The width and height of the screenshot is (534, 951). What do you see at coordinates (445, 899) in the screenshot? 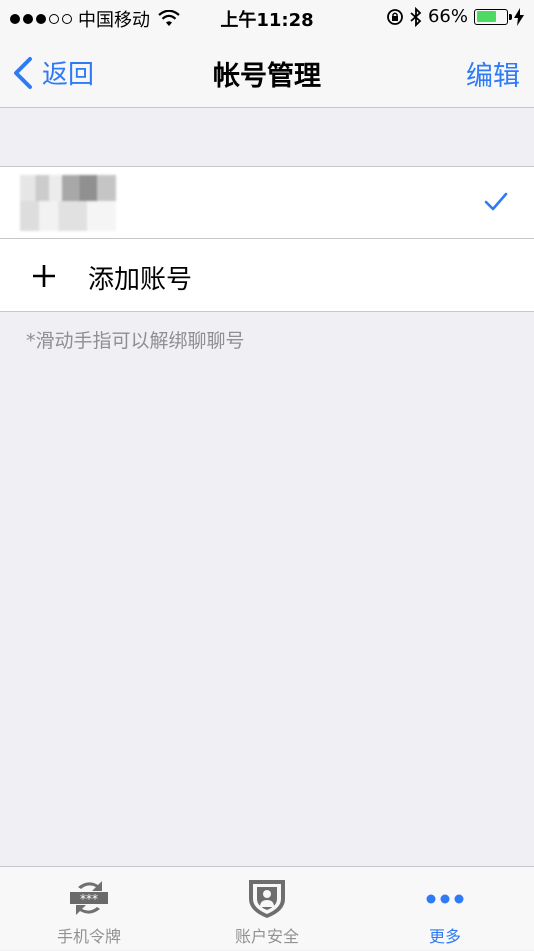
I see `more-dots-icon` at bounding box center [445, 899].